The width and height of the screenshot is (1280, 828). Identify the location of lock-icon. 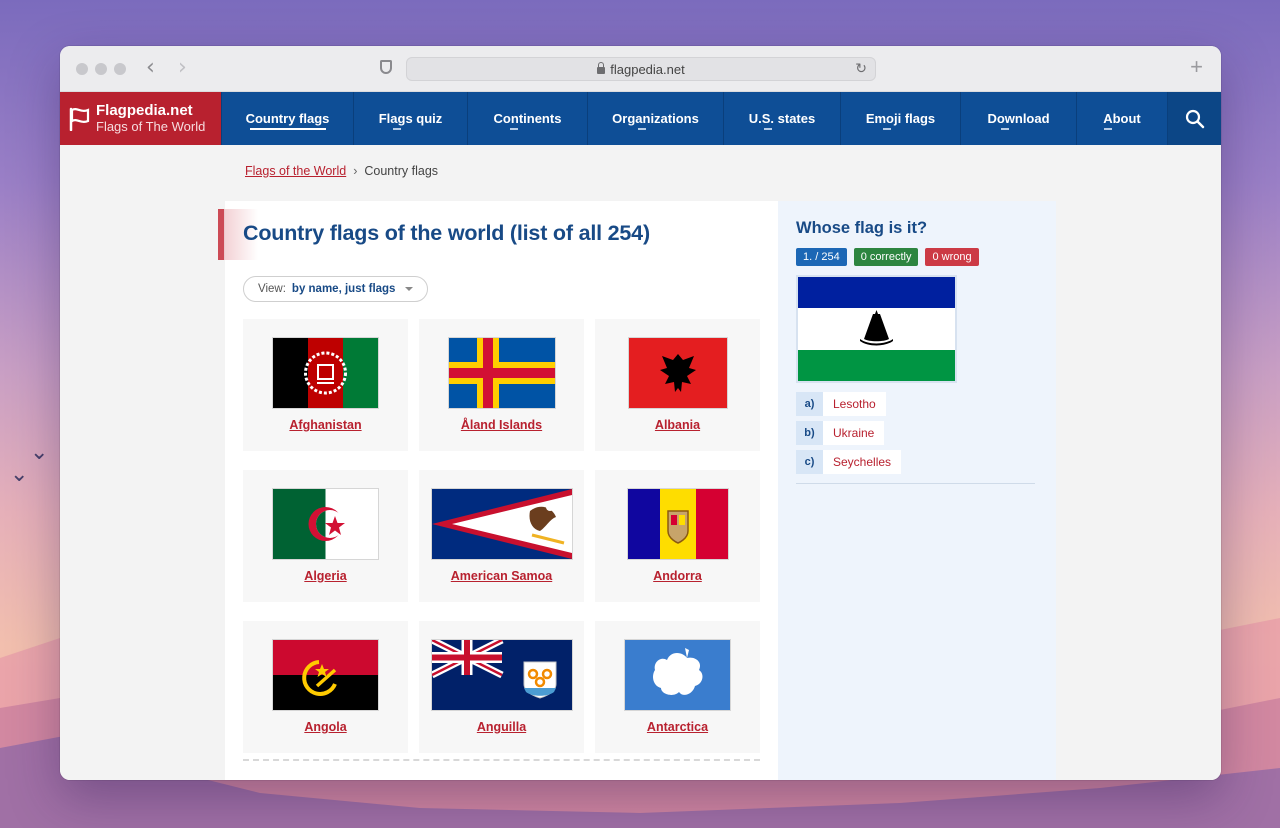
(601, 67).